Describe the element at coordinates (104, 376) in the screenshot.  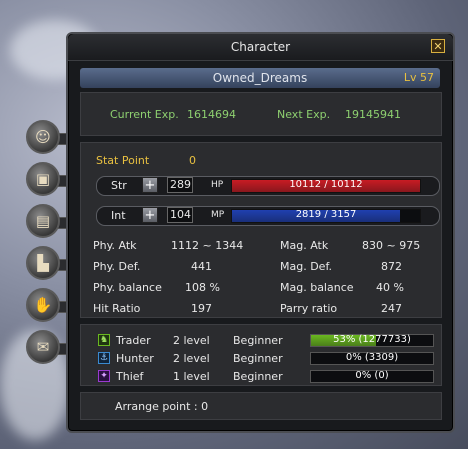
I see `thief-icon: ✦` at that location.